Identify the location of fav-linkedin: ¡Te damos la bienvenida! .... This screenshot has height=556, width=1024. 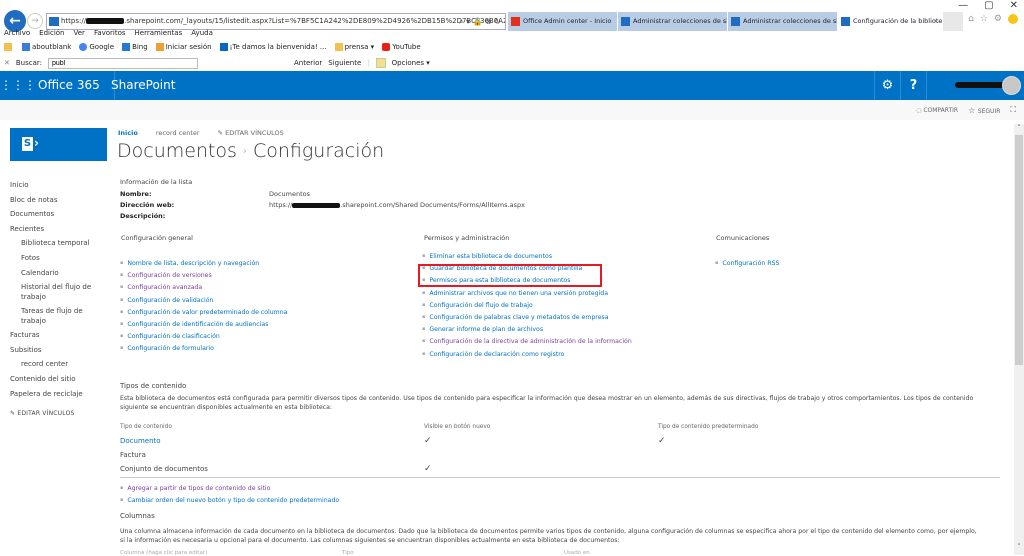
(273, 47).